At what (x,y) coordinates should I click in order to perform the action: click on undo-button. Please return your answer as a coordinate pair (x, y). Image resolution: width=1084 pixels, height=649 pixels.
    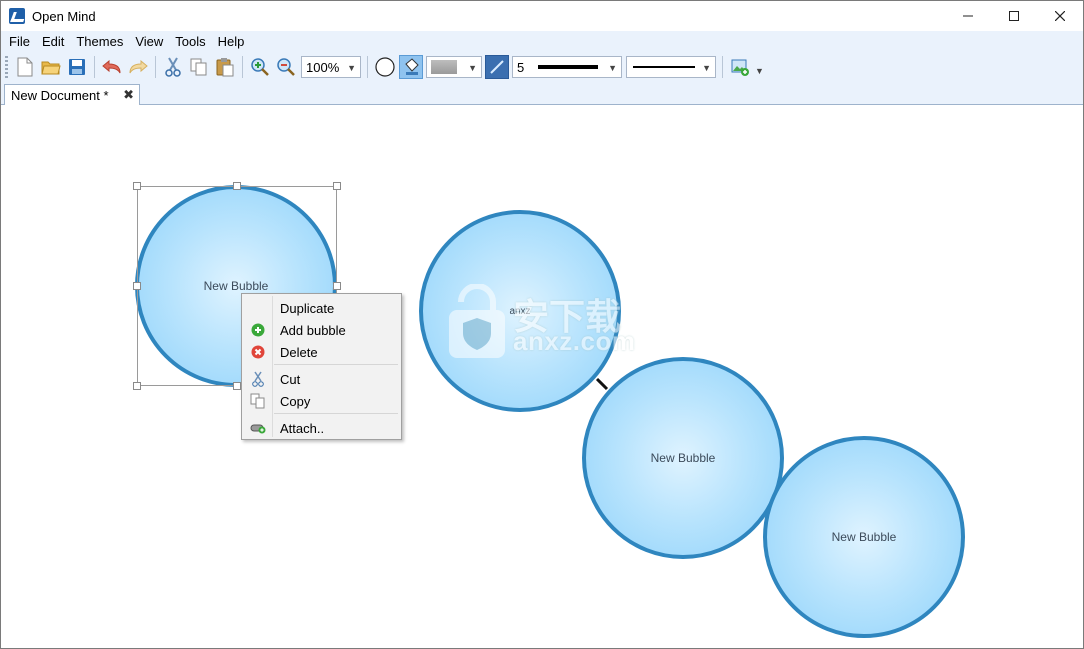
    Looking at the image, I should click on (112, 67).